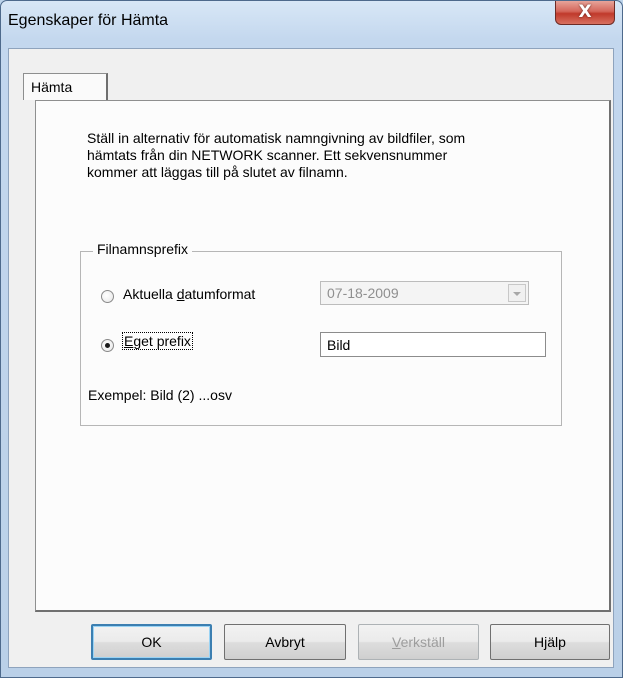 This screenshot has height=678, width=623. I want to click on help-button: Hjälp, so click(550, 642).